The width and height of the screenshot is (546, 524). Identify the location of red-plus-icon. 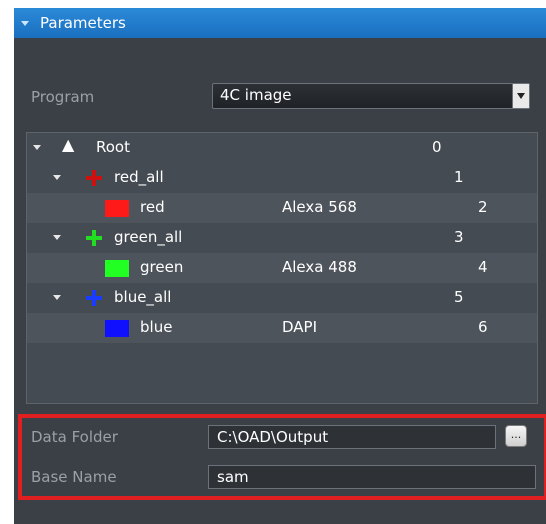
(94, 178).